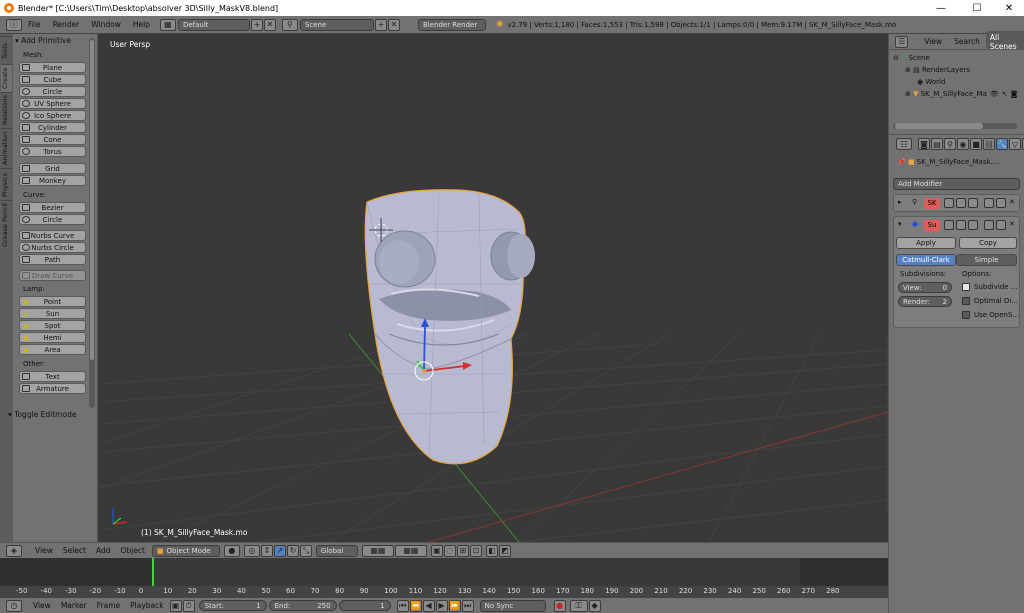 Image resolution: width=1024 pixels, height=613 pixels. Describe the element at coordinates (449, 550) in the screenshot. I see `proportional-icon: ◌` at that location.